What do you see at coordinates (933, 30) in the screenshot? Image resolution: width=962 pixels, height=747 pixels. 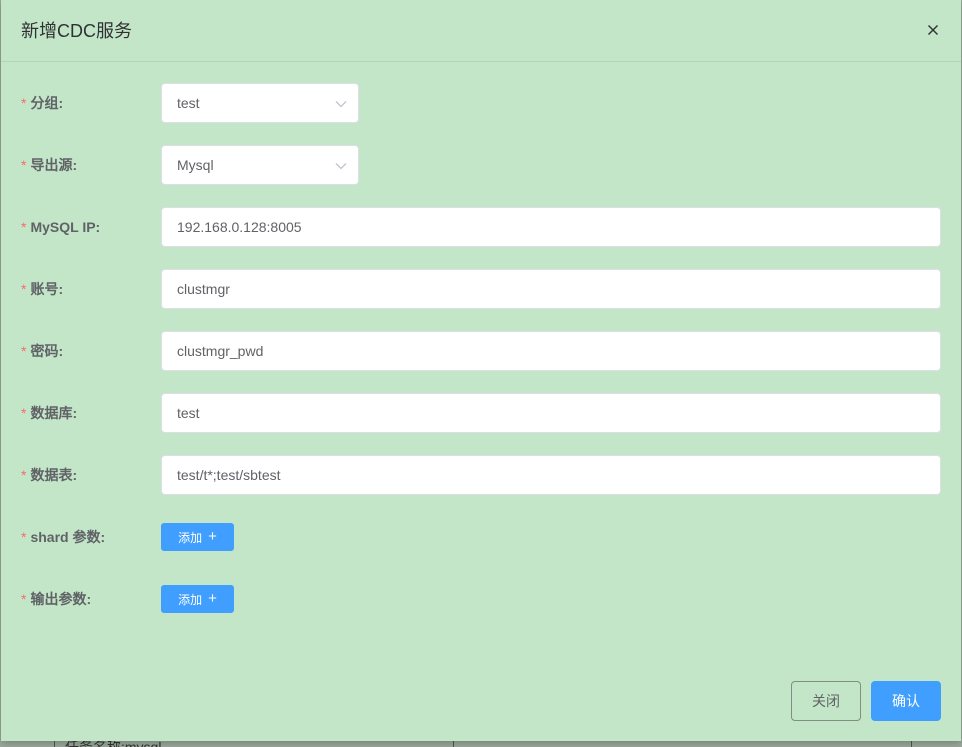 I see `close-icon` at bounding box center [933, 30].